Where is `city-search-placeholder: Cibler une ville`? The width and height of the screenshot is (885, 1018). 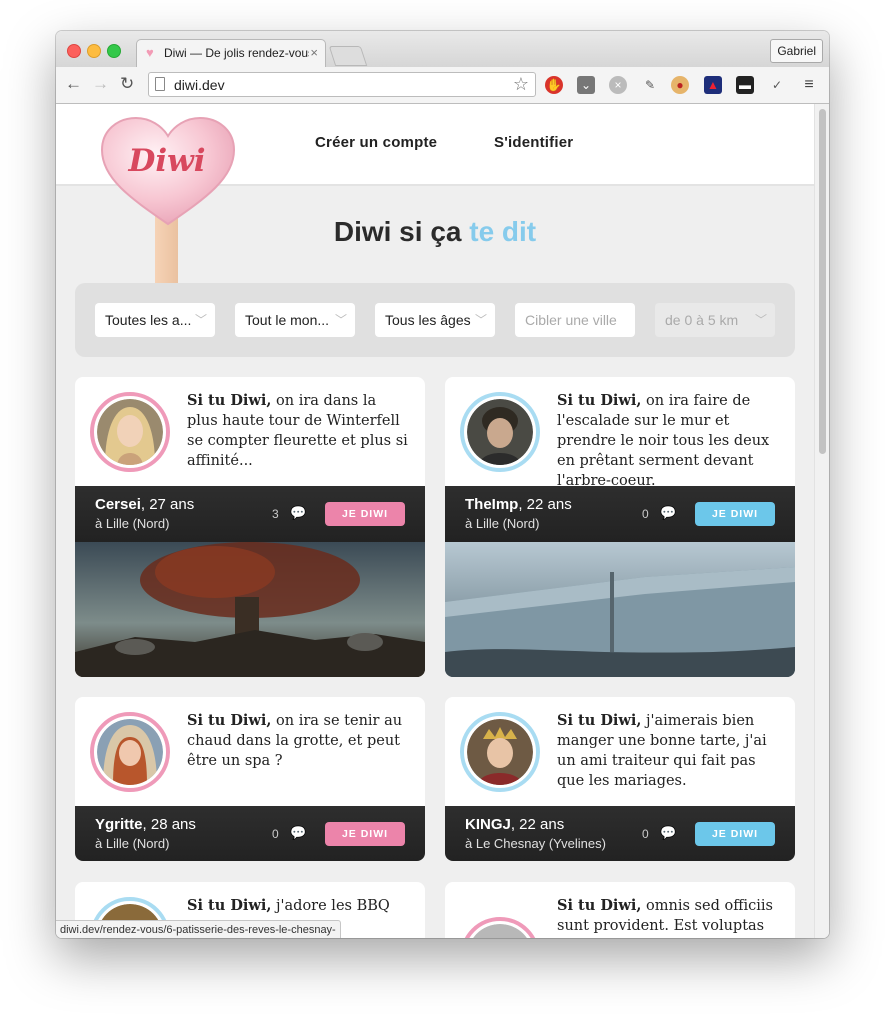
city-search-placeholder: Cibler une ville is located at coordinates (571, 320).